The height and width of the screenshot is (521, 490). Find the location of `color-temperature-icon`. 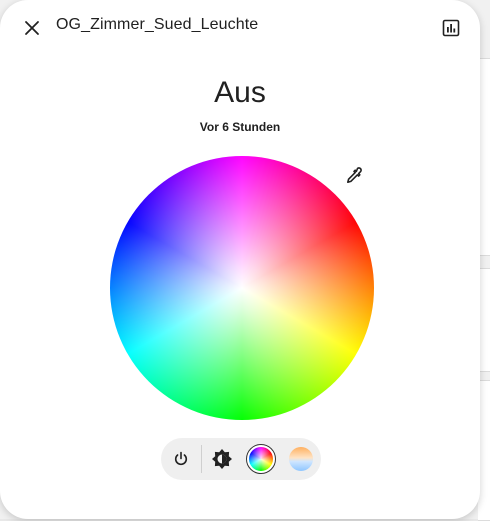

color-temperature-icon is located at coordinates (301, 459).